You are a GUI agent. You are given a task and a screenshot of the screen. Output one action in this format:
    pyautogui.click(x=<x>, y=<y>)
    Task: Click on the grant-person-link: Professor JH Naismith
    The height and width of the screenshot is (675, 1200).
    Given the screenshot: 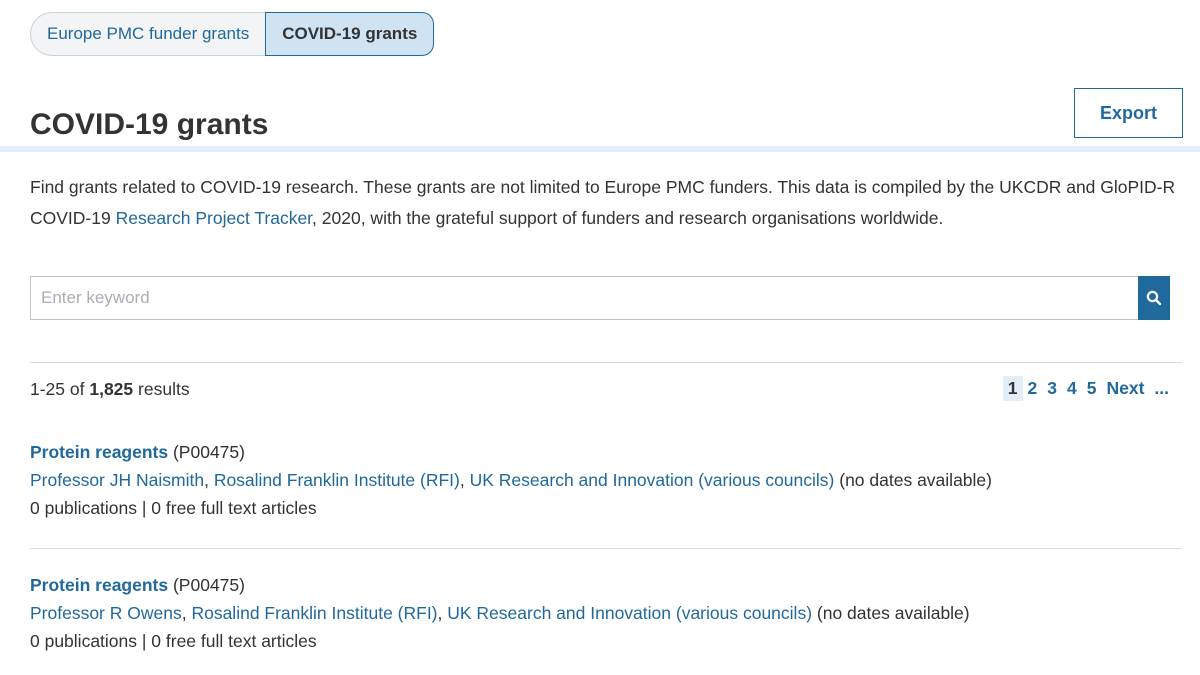 What is the action you would take?
    pyautogui.click(x=117, y=480)
    